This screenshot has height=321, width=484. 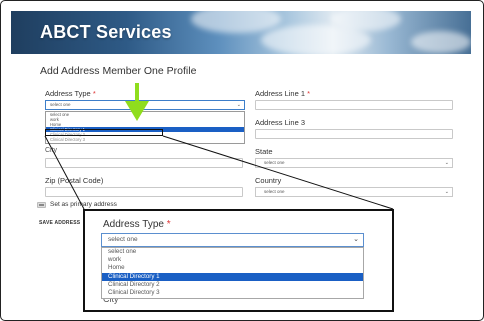 I want to click on city-input, so click(x=144, y=163).